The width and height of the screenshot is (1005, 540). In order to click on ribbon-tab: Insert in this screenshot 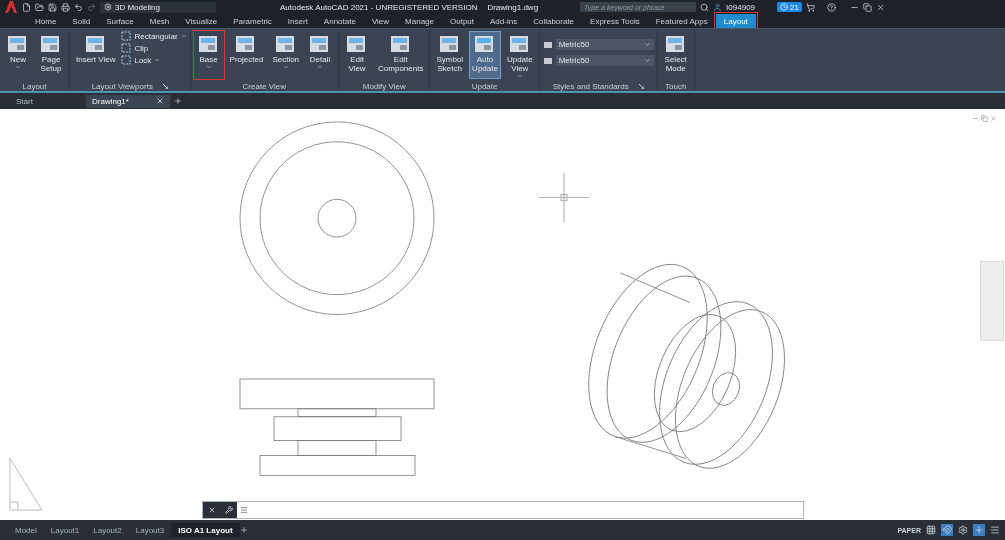, I will do `click(297, 21)`.